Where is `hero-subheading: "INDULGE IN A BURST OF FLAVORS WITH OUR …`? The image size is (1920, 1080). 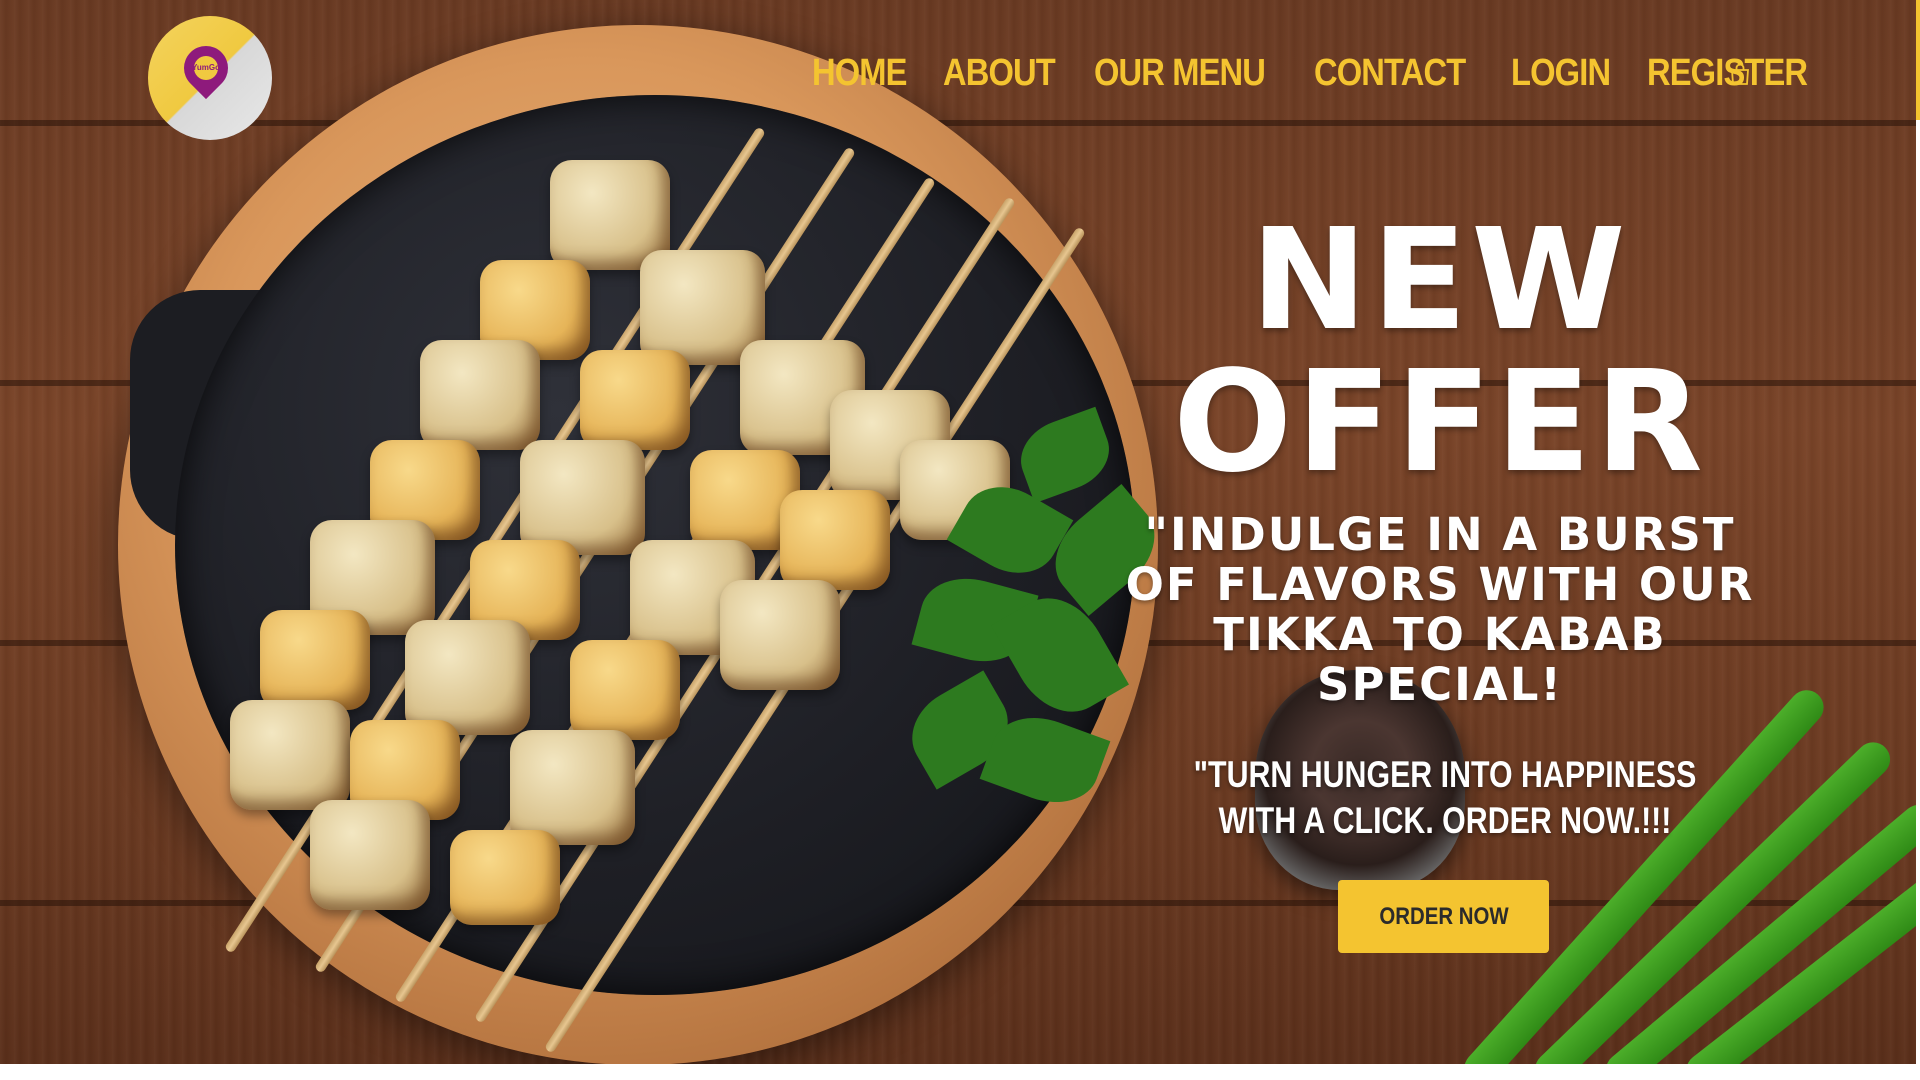 hero-subheading: "INDULGE IN A BURST OF FLAVORS WITH OUR … is located at coordinates (1440, 609).